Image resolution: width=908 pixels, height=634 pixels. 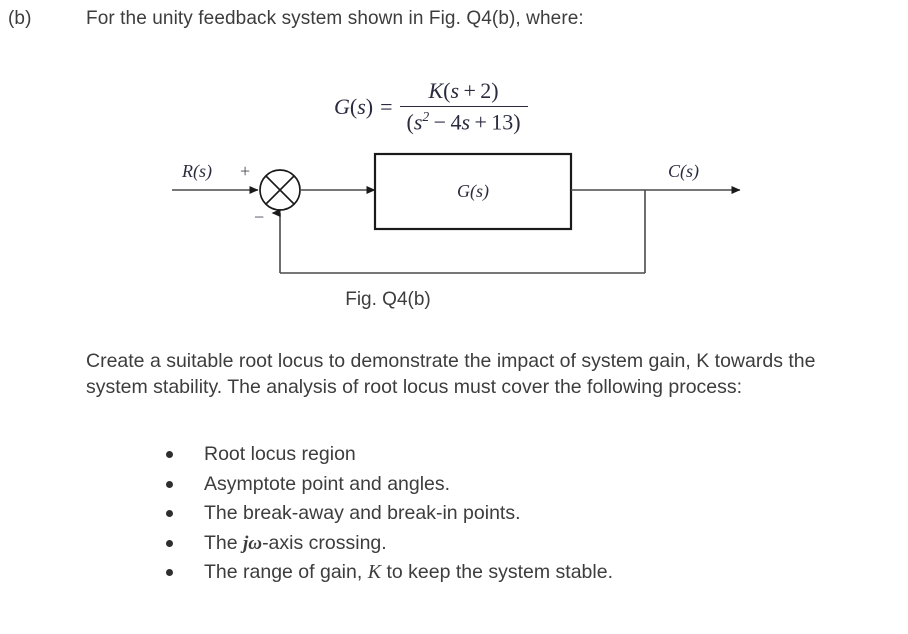 I want to click on list-item: The jω-axis crossing., so click(x=510, y=544).